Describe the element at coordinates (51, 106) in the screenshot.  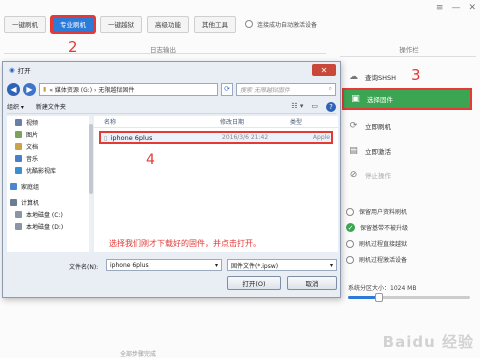
I see `new-folder-button: 新建文件夹` at that location.